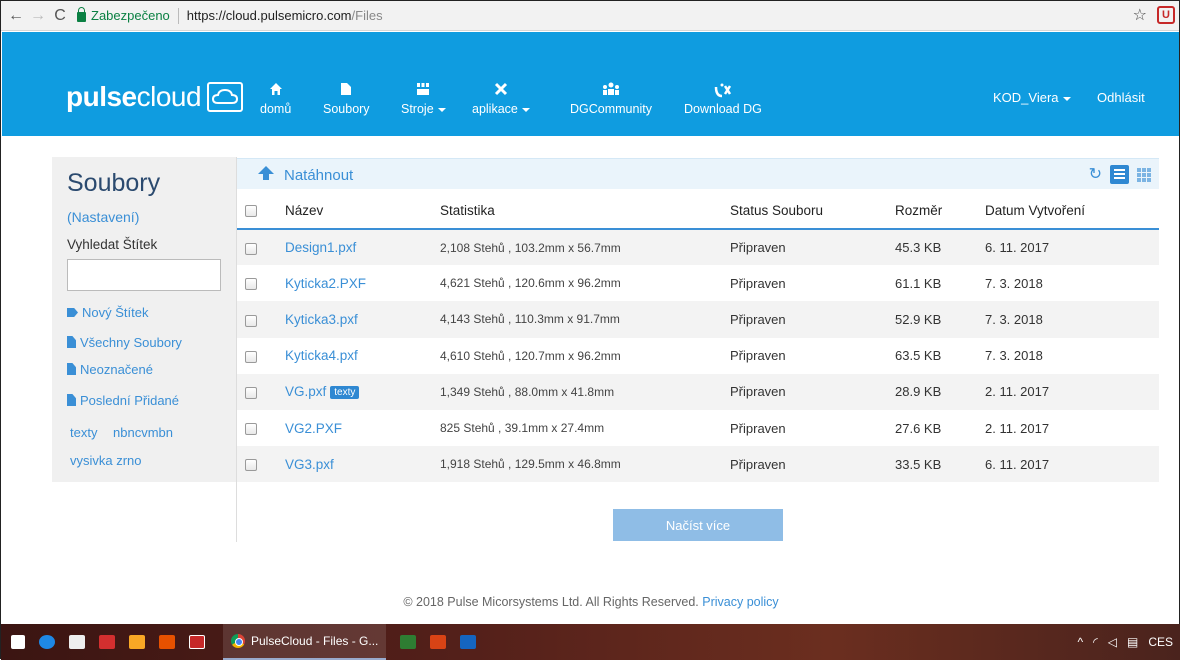  Describe the element at coordinates (60, 16) in the screenshot. I see `reload-icon: C` at that location.